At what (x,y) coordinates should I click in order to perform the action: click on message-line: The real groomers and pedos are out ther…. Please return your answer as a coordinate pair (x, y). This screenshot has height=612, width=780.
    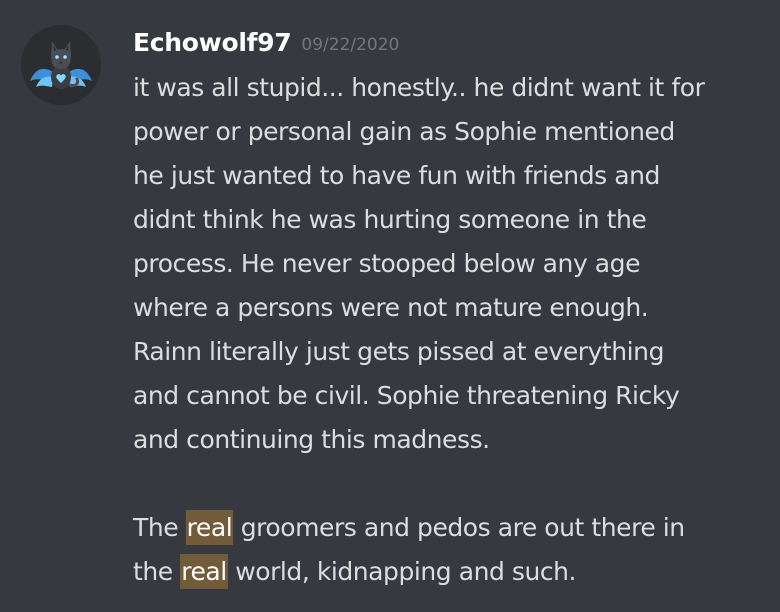
    Looking at the image, I should click on (453, 528).